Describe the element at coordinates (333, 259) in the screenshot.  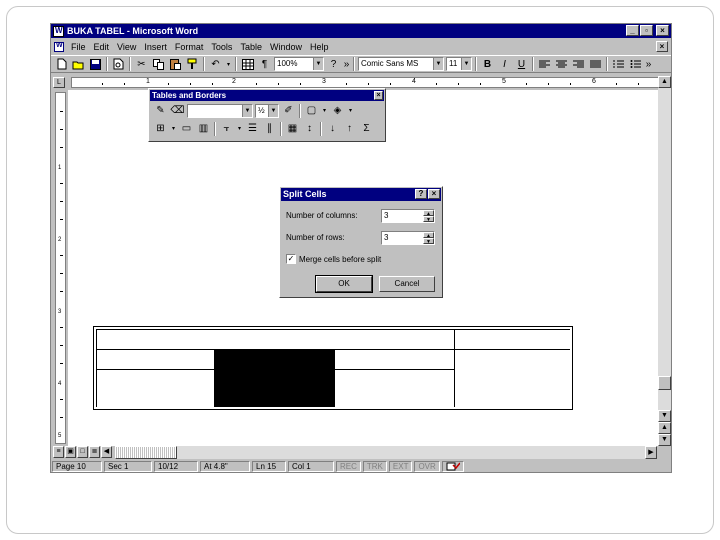
I see `merge-cells-checkbox-row: ✓ Merge cells before split` at that location.